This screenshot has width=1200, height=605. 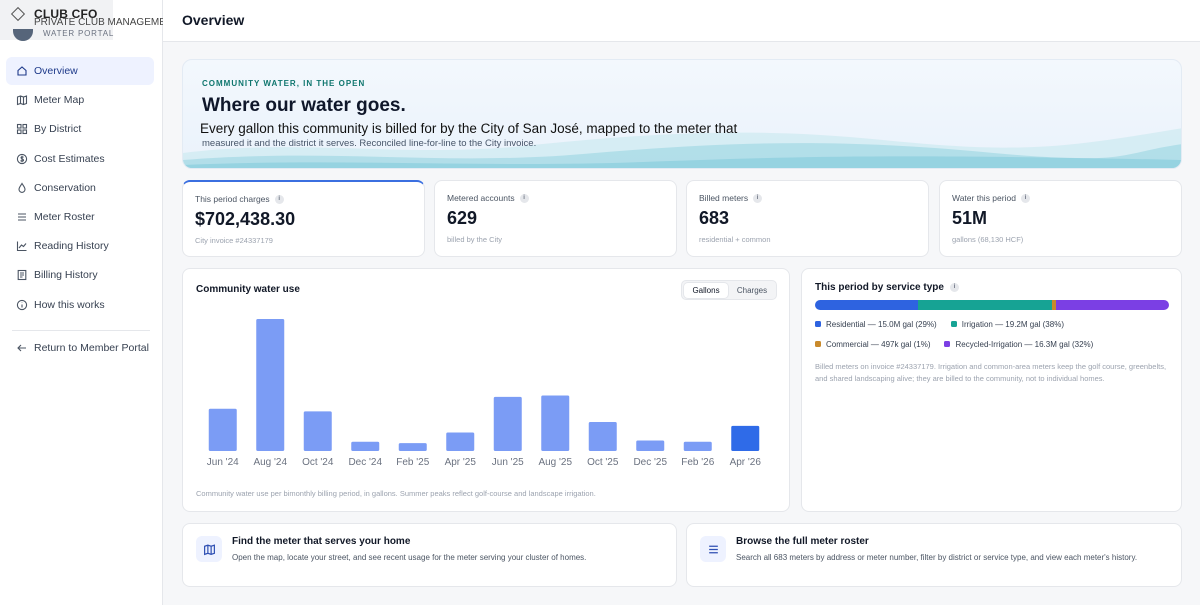 I want to click on sidebar-item-cost-estimates: Cost Estimates, so click(x=80, y=159).